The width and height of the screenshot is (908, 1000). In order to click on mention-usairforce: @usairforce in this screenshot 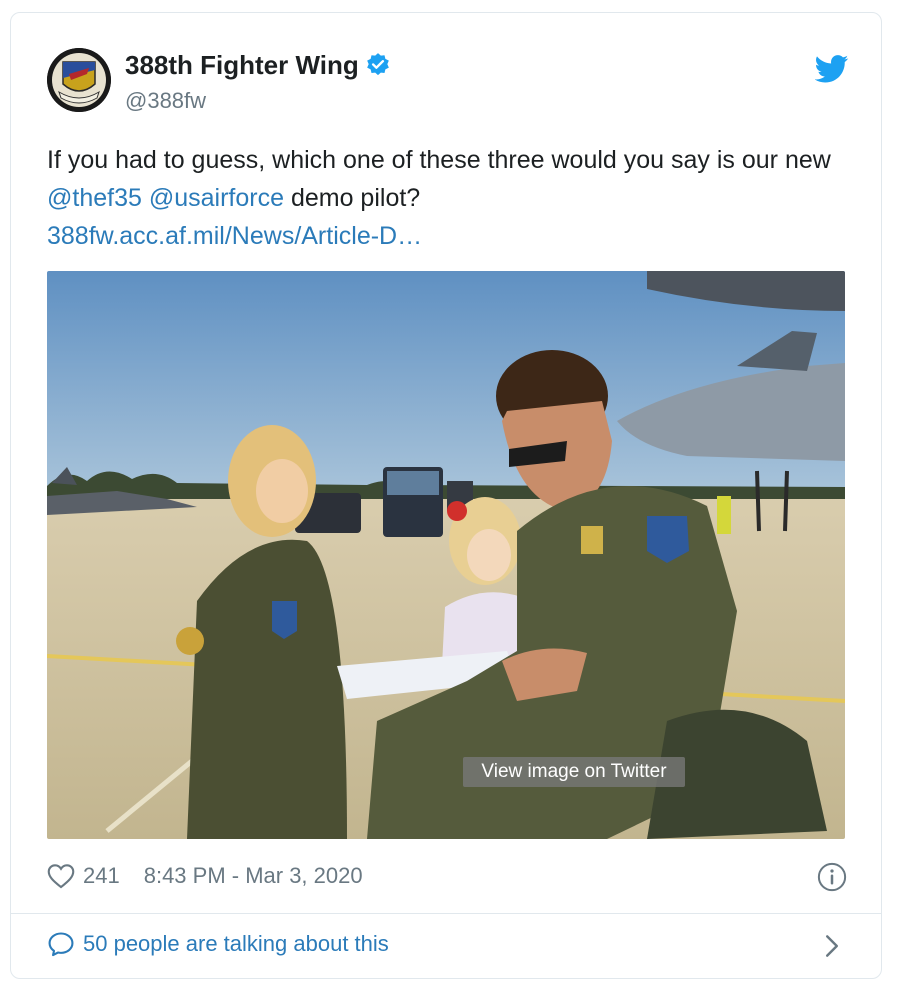, I will do `click(216, 198)`.